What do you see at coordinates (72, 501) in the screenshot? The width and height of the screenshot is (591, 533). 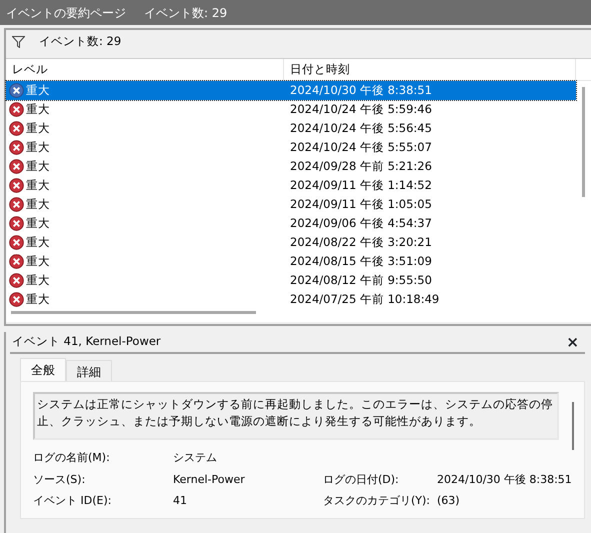 I see `field-label: イベント ID(E):` at bounding box center [72, 501].